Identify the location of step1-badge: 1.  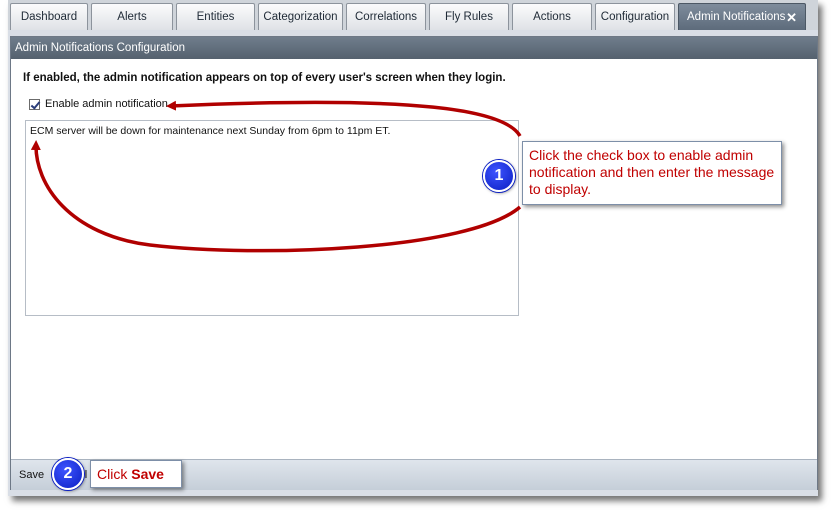
(499, 176).